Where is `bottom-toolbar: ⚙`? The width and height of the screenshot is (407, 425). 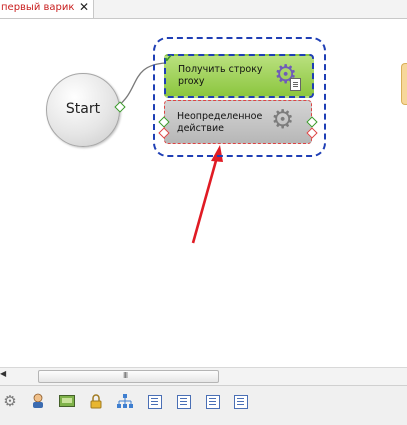
bottom-toolbar: ⚙ is located at coordinates (203, 405).